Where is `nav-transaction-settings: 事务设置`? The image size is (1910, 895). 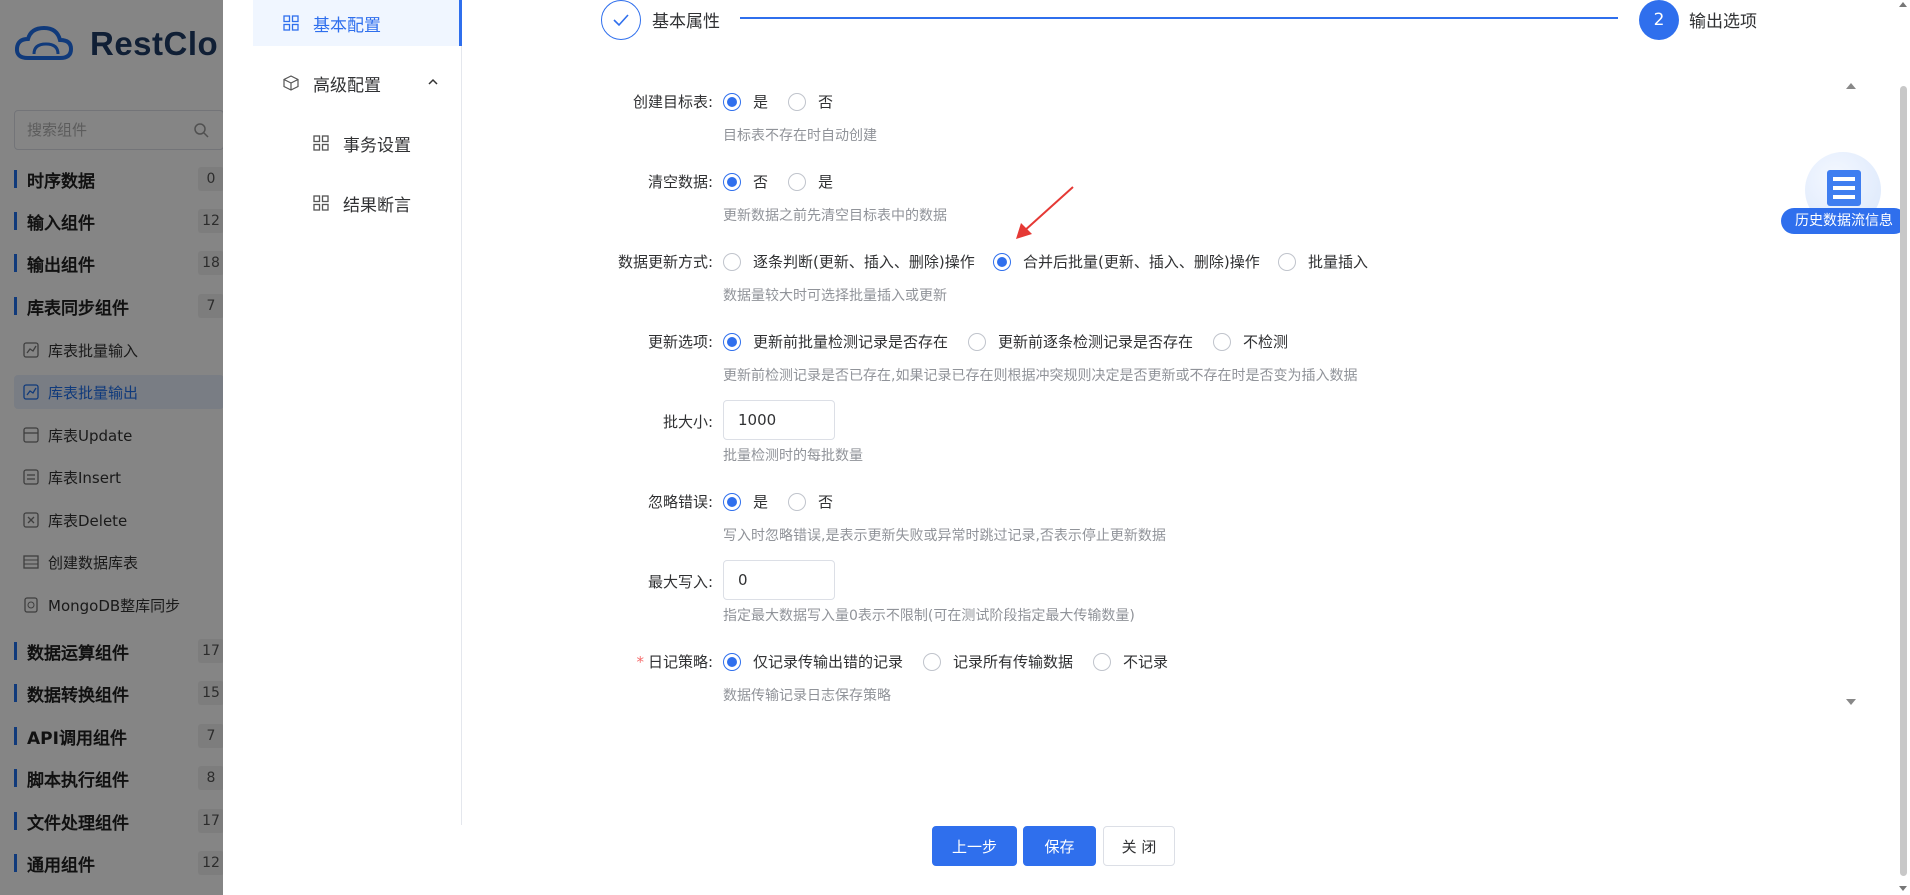 nav-transaction-settings: 事务设置 is located at coordinates (357, 143).